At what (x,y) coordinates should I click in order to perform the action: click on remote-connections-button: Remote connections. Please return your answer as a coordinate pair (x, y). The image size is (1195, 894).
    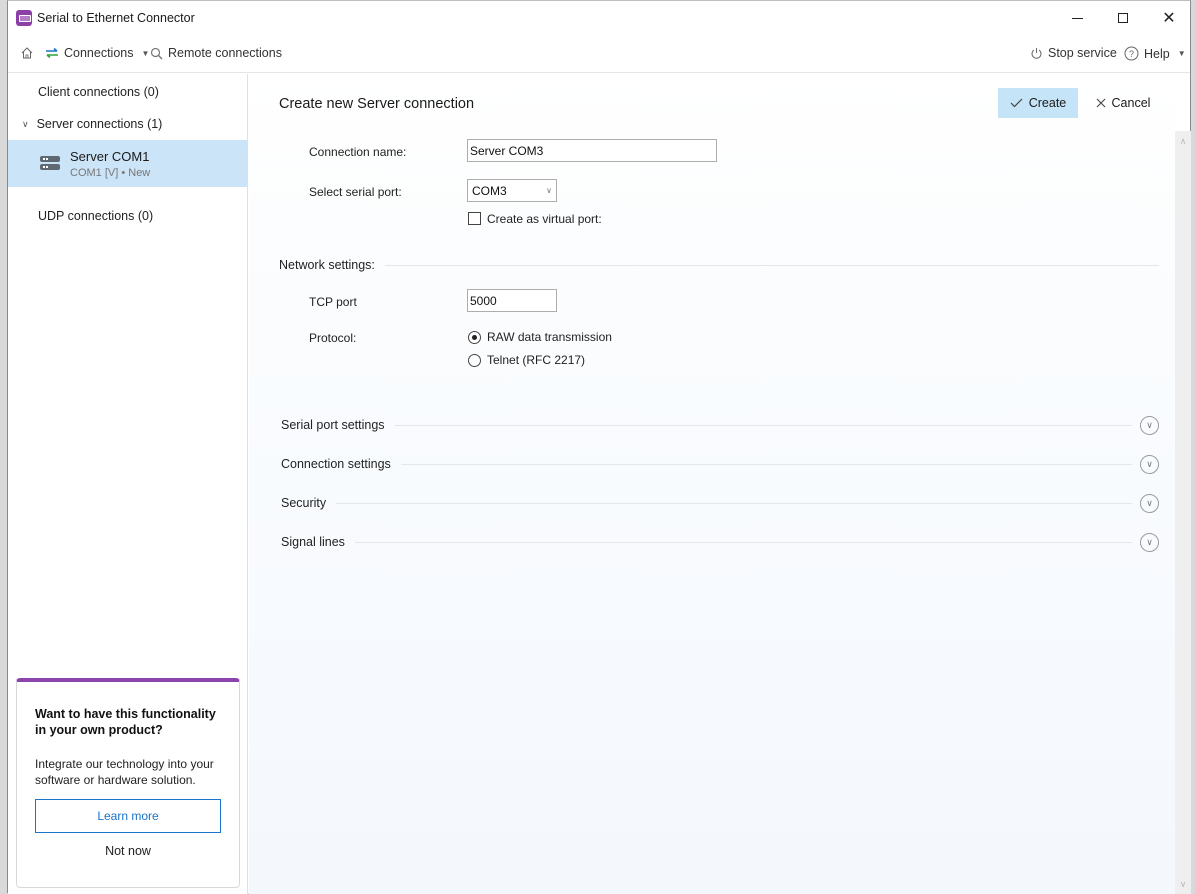
    Looking at the image, I should click on (216, 53).